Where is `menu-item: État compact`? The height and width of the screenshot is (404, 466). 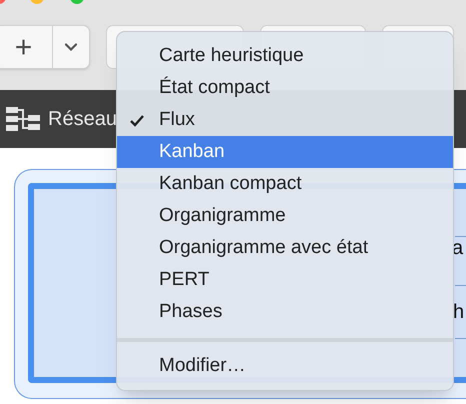 menu-item: État compact is located at coordinates (285, 88).